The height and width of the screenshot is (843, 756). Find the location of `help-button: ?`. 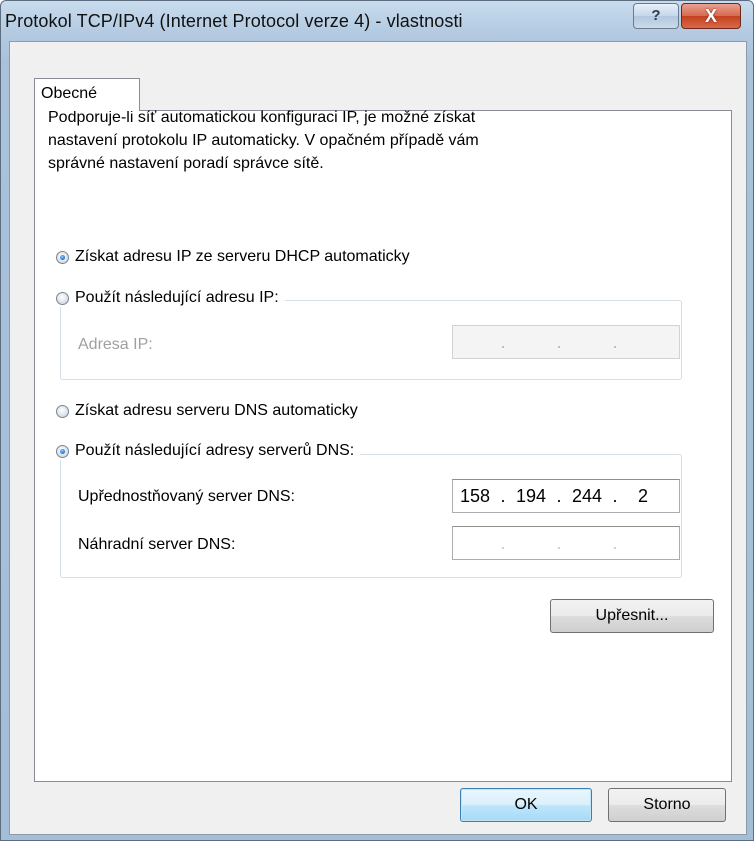

help-button: ? is located at coordinates (656, 16).